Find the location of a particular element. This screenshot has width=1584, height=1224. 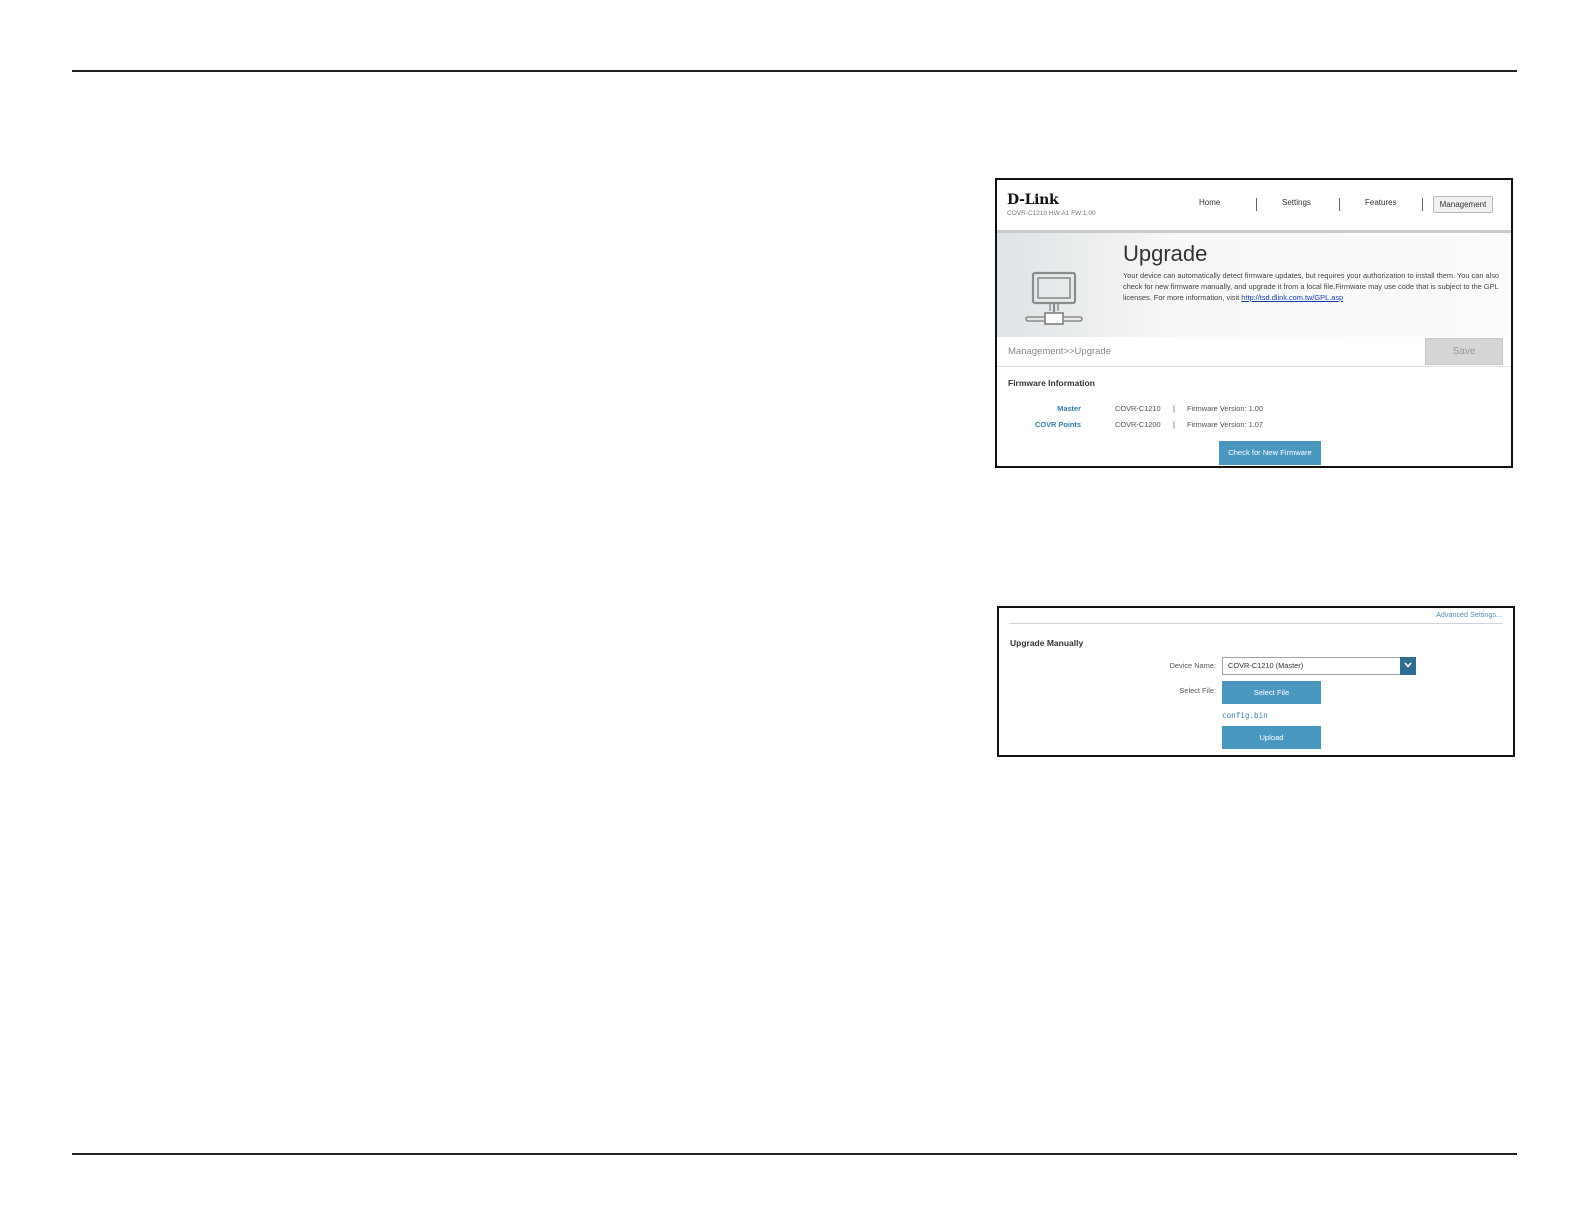

breadcrumb-bar: Management>>Upgrade Save is located at coordinates (1254, 352).